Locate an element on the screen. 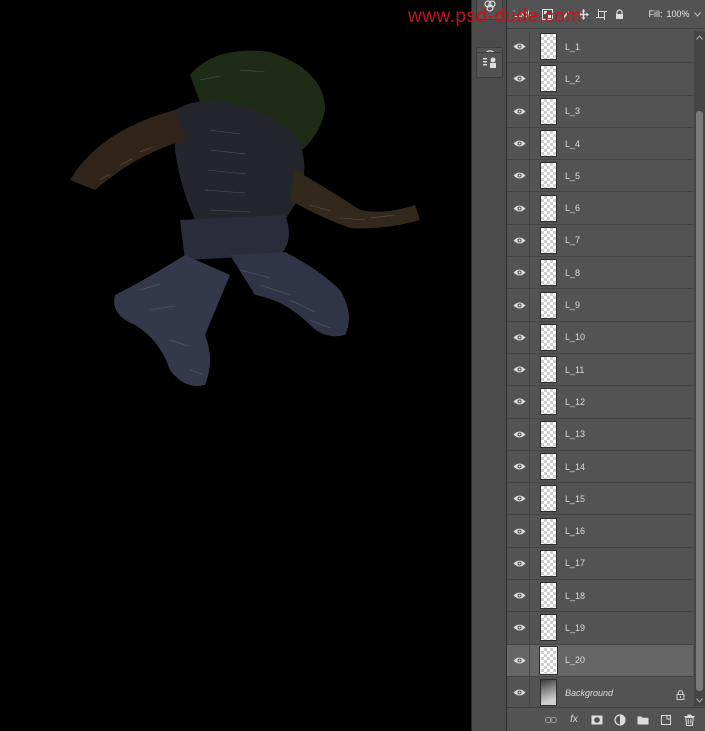  layer-row: L_1 is located at coordinates (600, 47).